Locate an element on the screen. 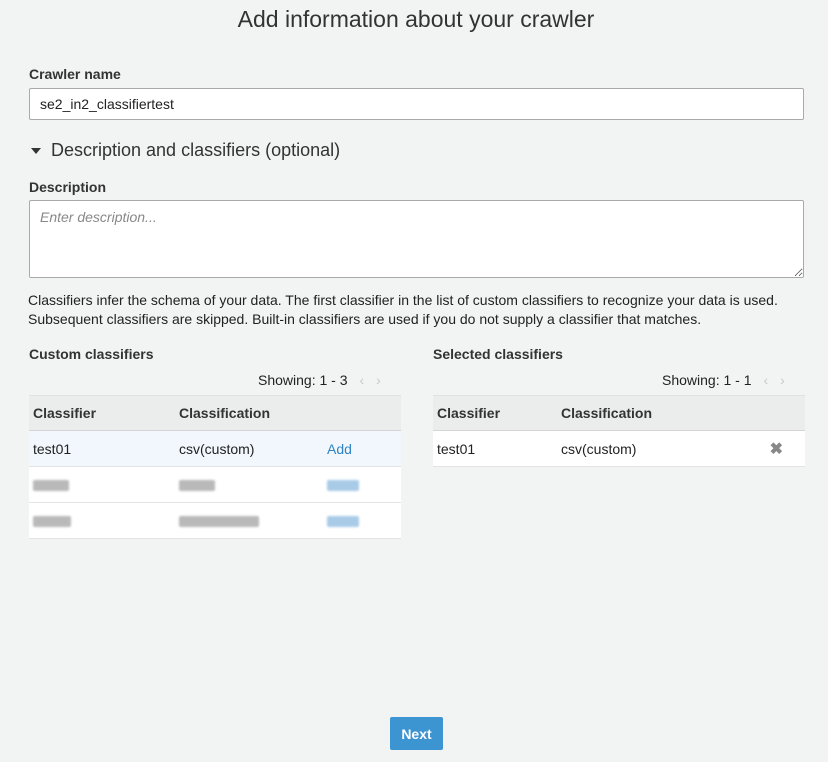 This screenshot has height=762, width=828. custom-classifiers-pager: Showing: 1 - 3 ‹ › is located at coordinates (319, 380).